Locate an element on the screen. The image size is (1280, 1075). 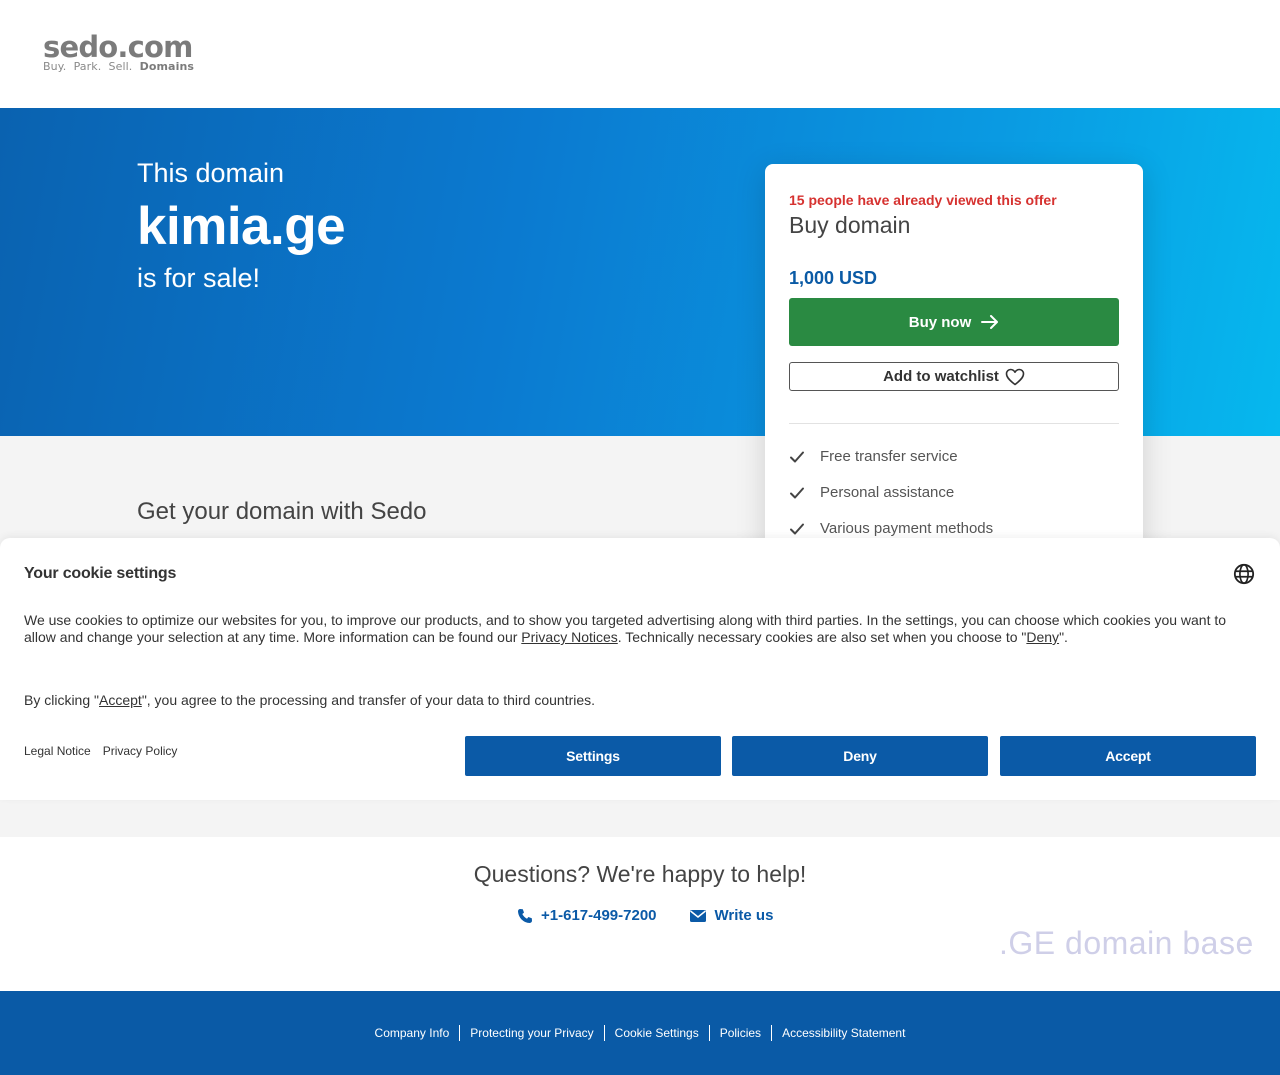
privacy-notices-link: Privacy Notices is located at coordinates (569, 637).